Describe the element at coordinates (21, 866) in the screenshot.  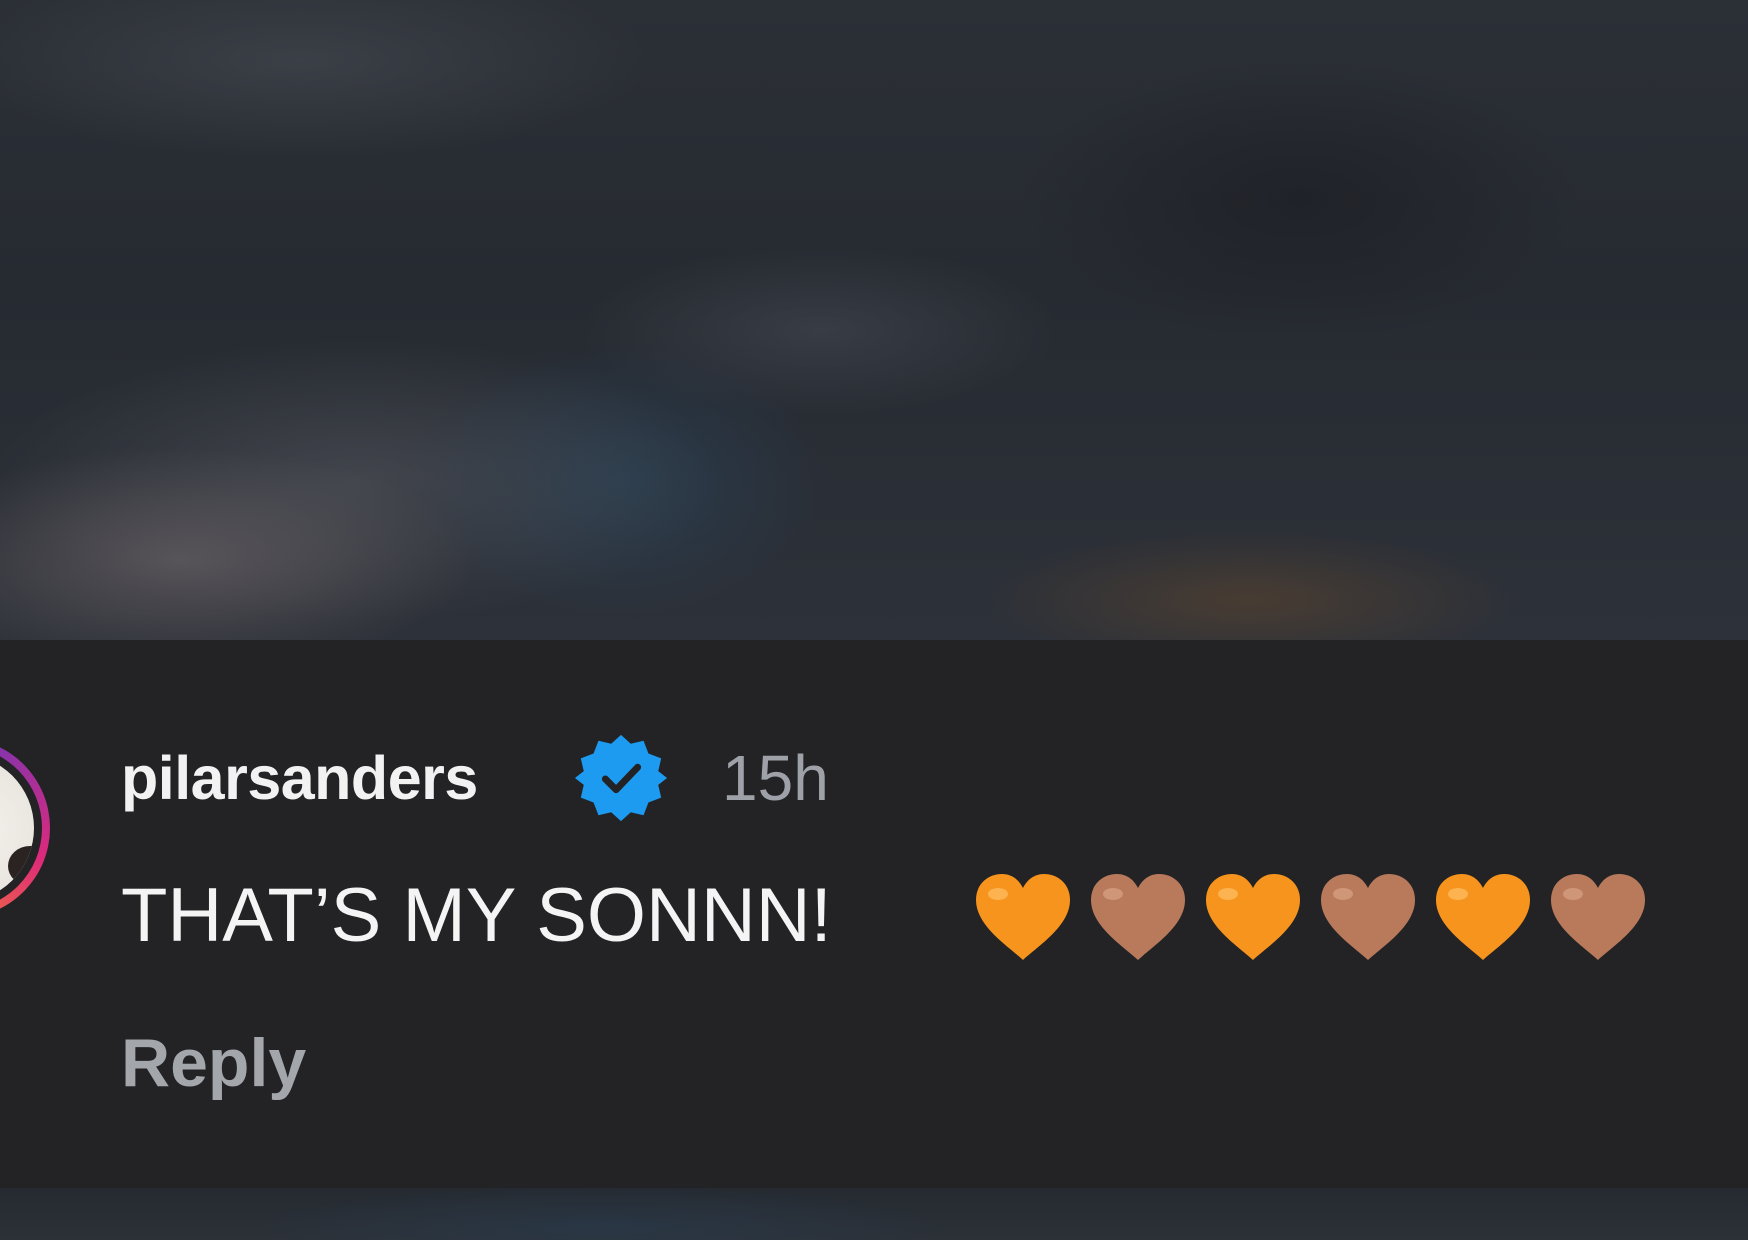
I see `avatar-photo-detail` at that location.